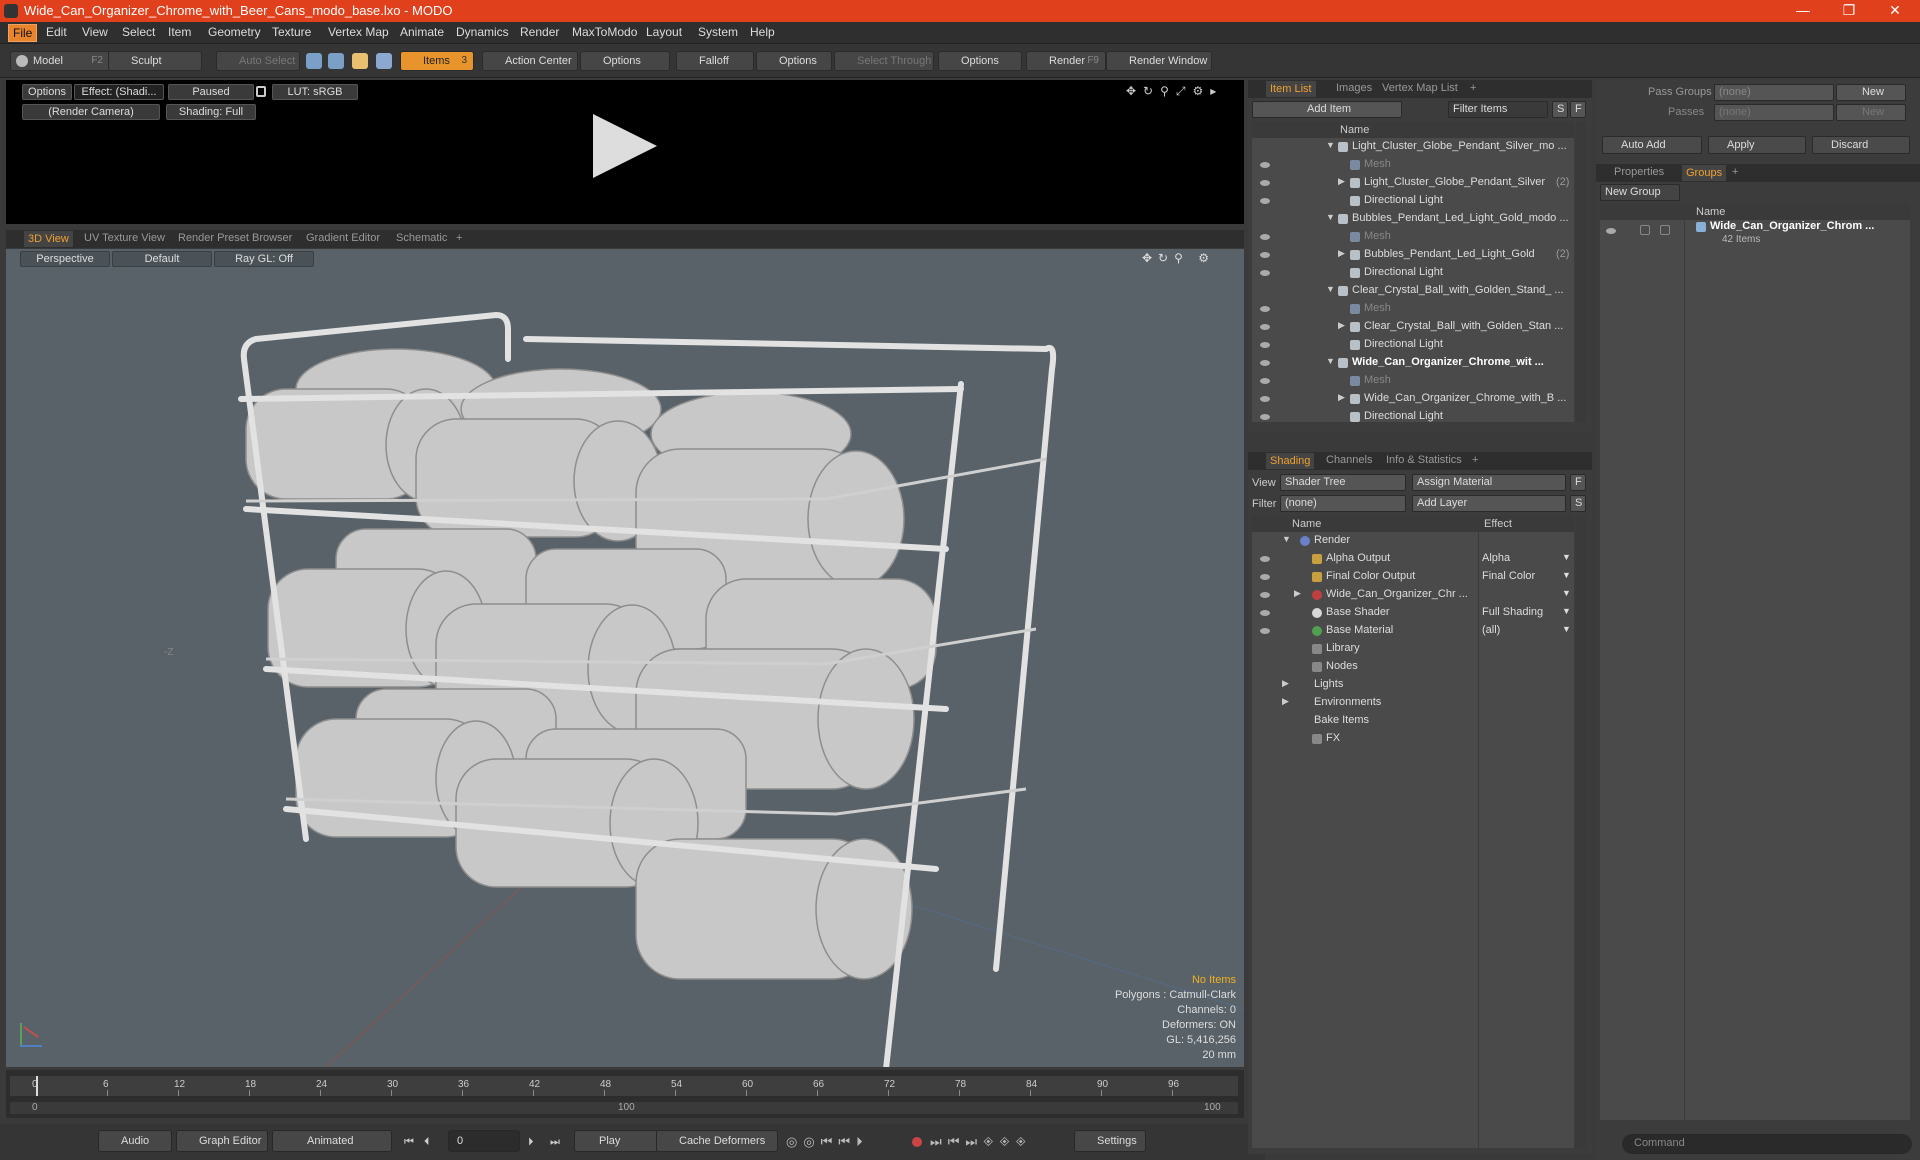 The height and width of the screenshot is (1160, 1920). What do you see at coordinates (625, 146) in the screenshot?
I see `play-icon` at bounding box center [625, 146].